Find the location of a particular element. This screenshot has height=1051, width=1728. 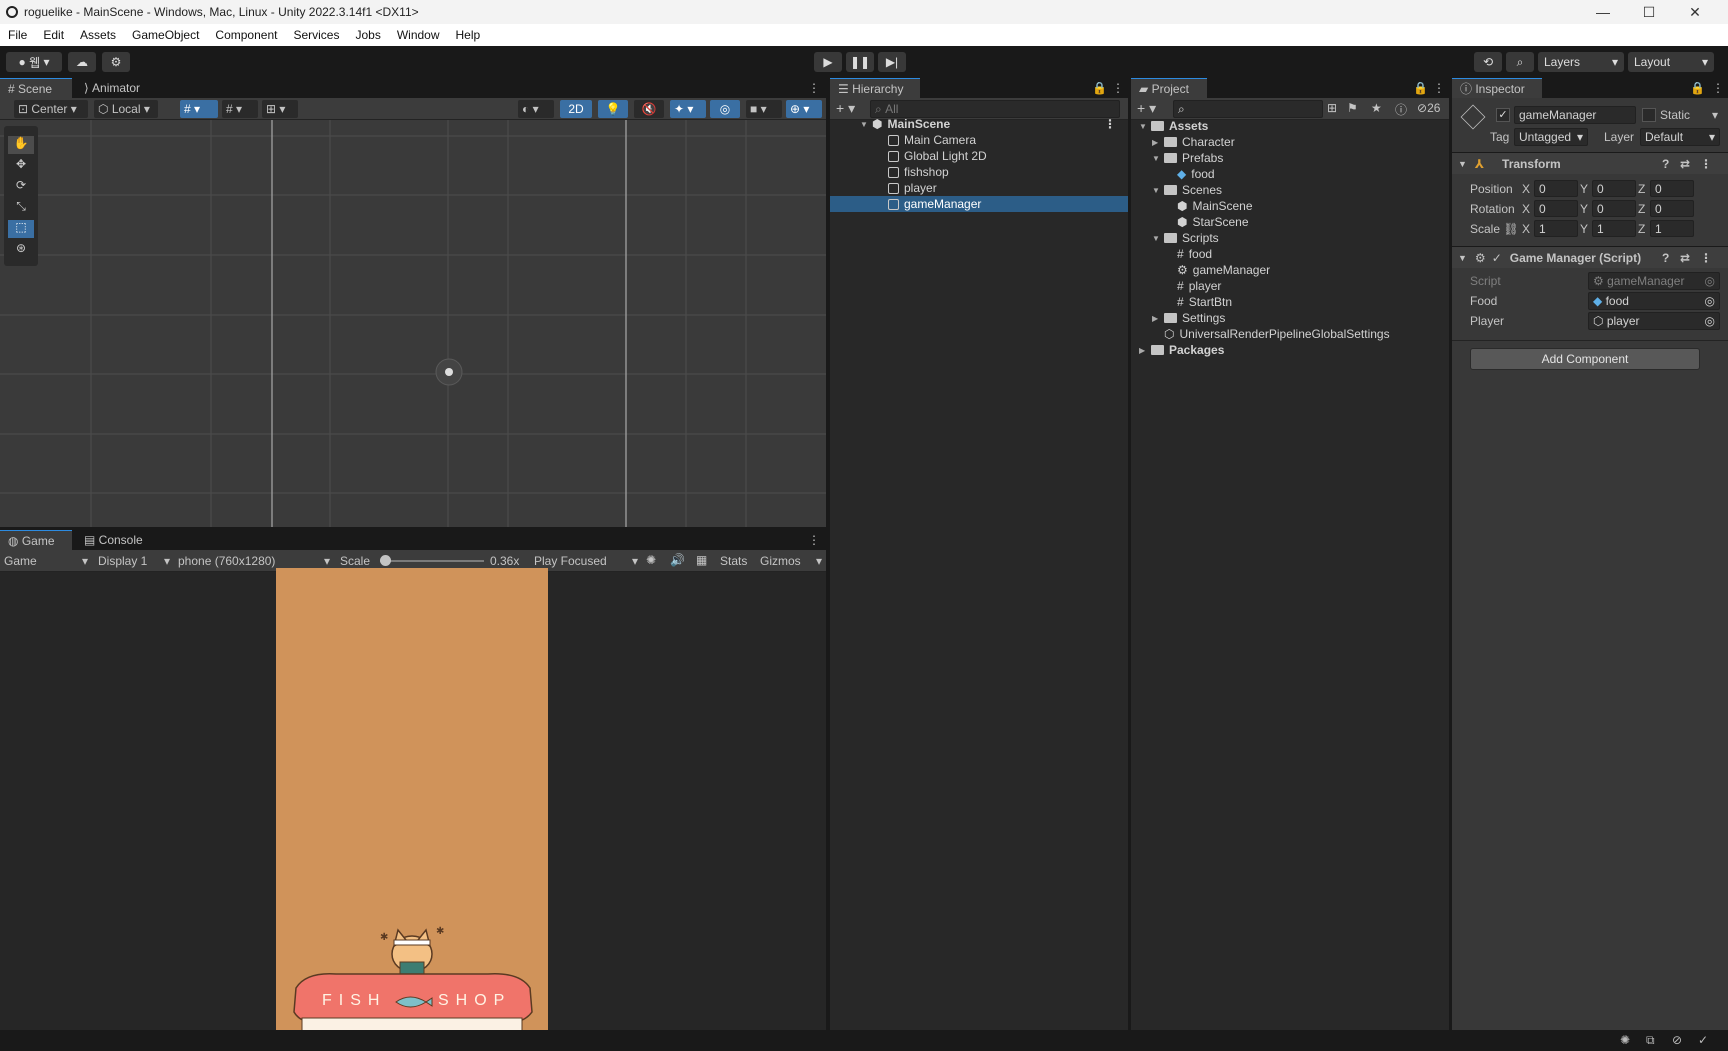

speaker-icon: 🔊 is located at coordinates (677, 560).